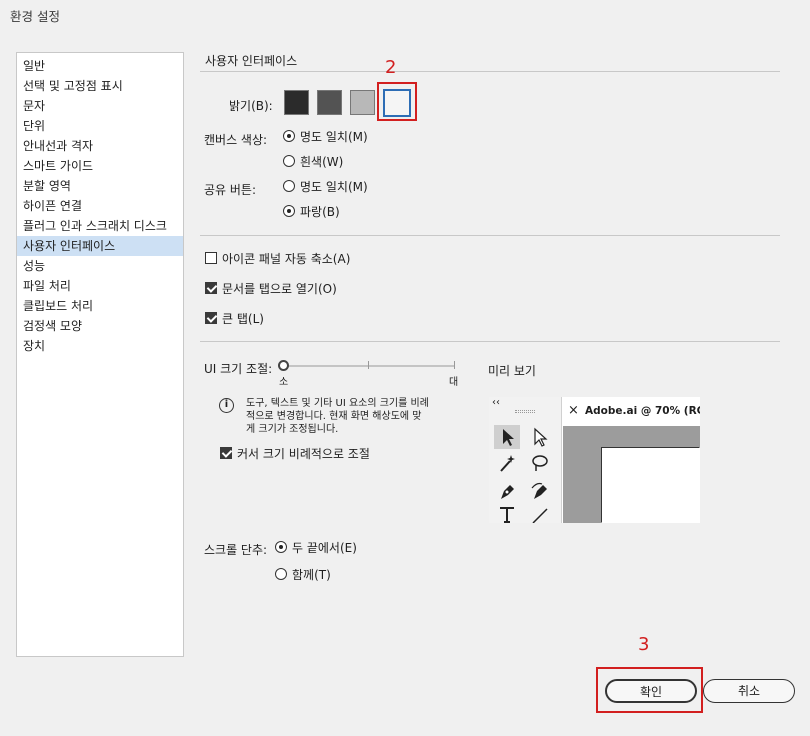 The height and width of the screenshot is (736, 810). I want to click on scroll-both-ends-radio, so click(281, 547).